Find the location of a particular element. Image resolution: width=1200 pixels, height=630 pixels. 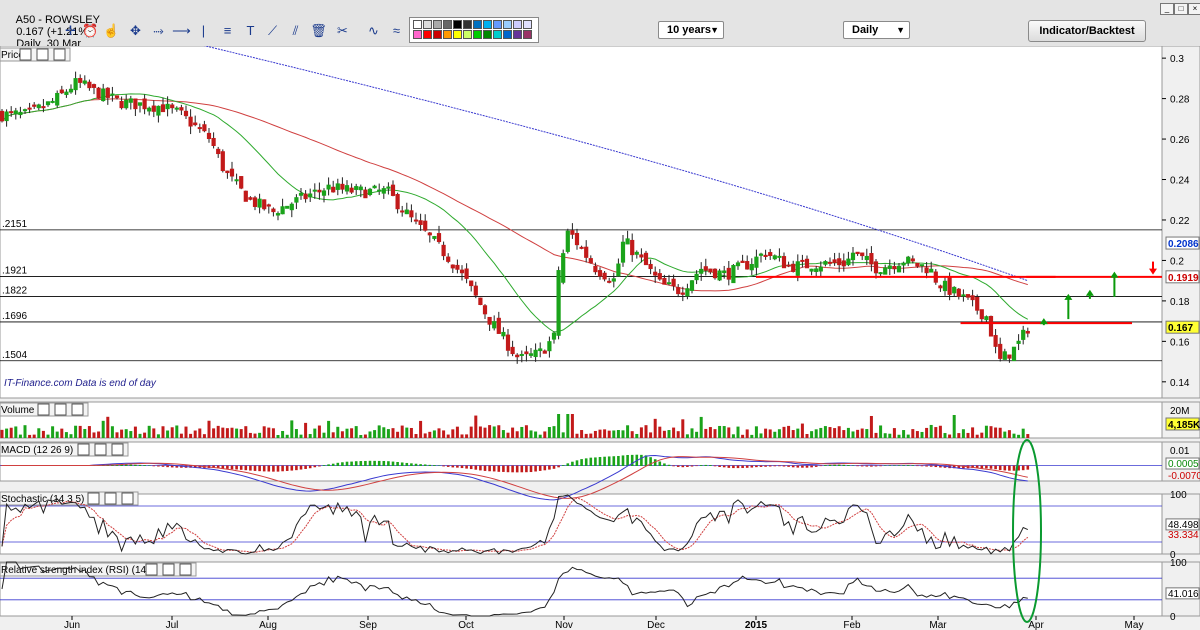

price-y-tick-label: 0.24 is located at coordinates (1180, 181).